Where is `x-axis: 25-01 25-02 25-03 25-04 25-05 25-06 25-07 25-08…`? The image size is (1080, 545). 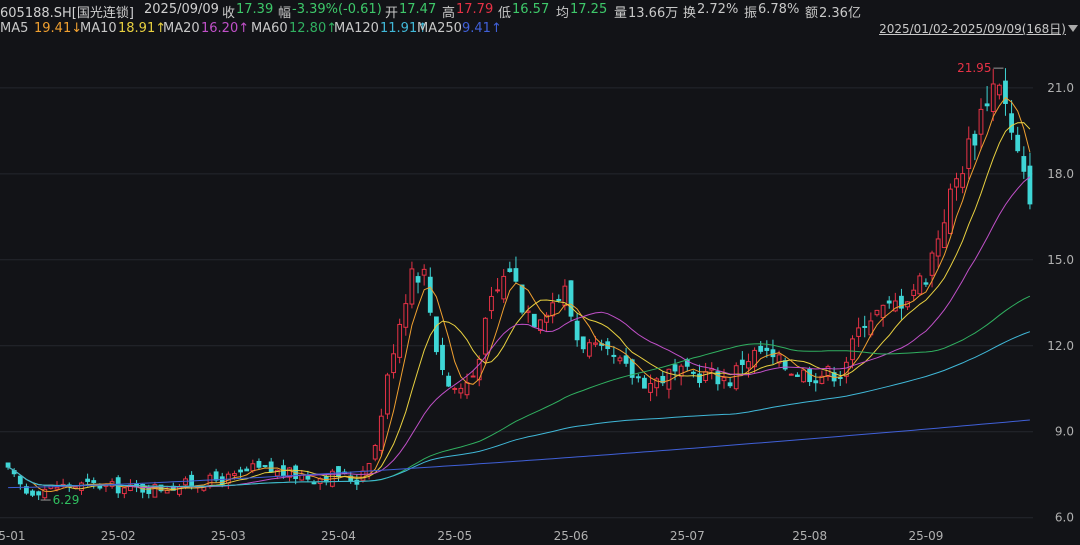
x-axis: 25-01 25-02 25-03 25-04 25-05 25-06 25-07 25-08… is located at coordinates (471, 536).